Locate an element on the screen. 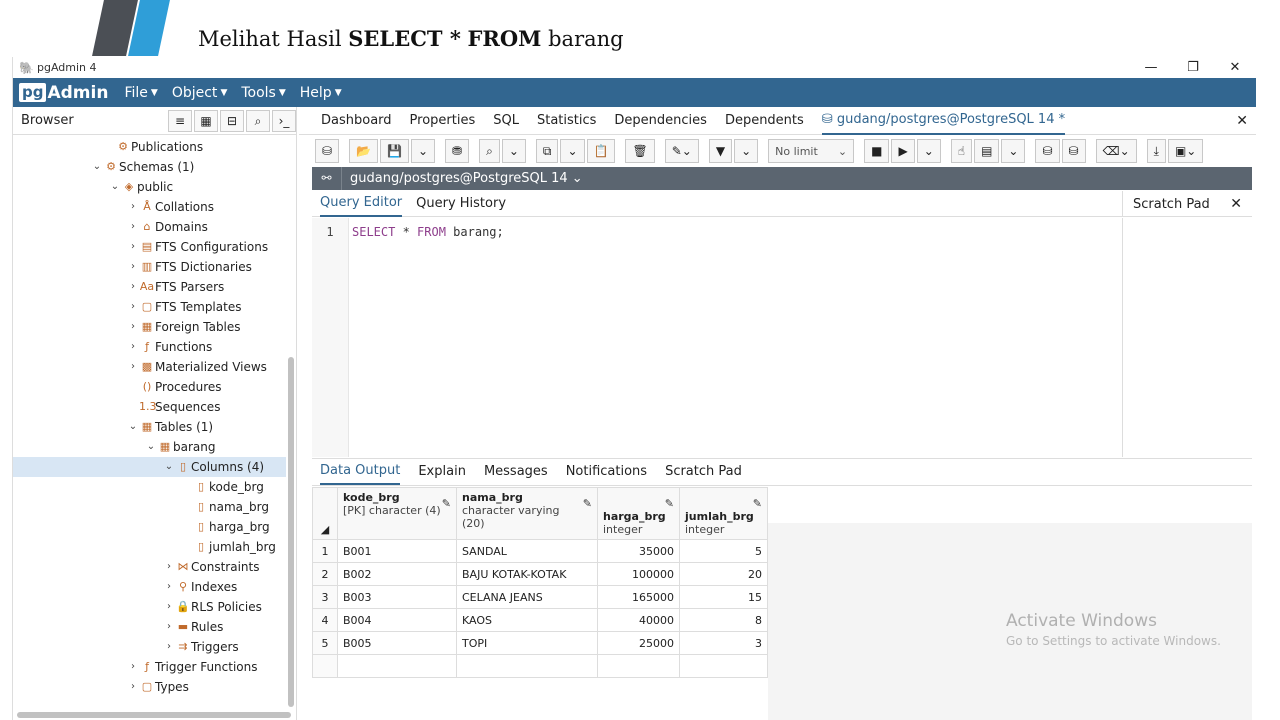 This screenshot has height=720, width=1280. tree-node: › ▤ FTS Configurations is located at coordinates (197, 247).